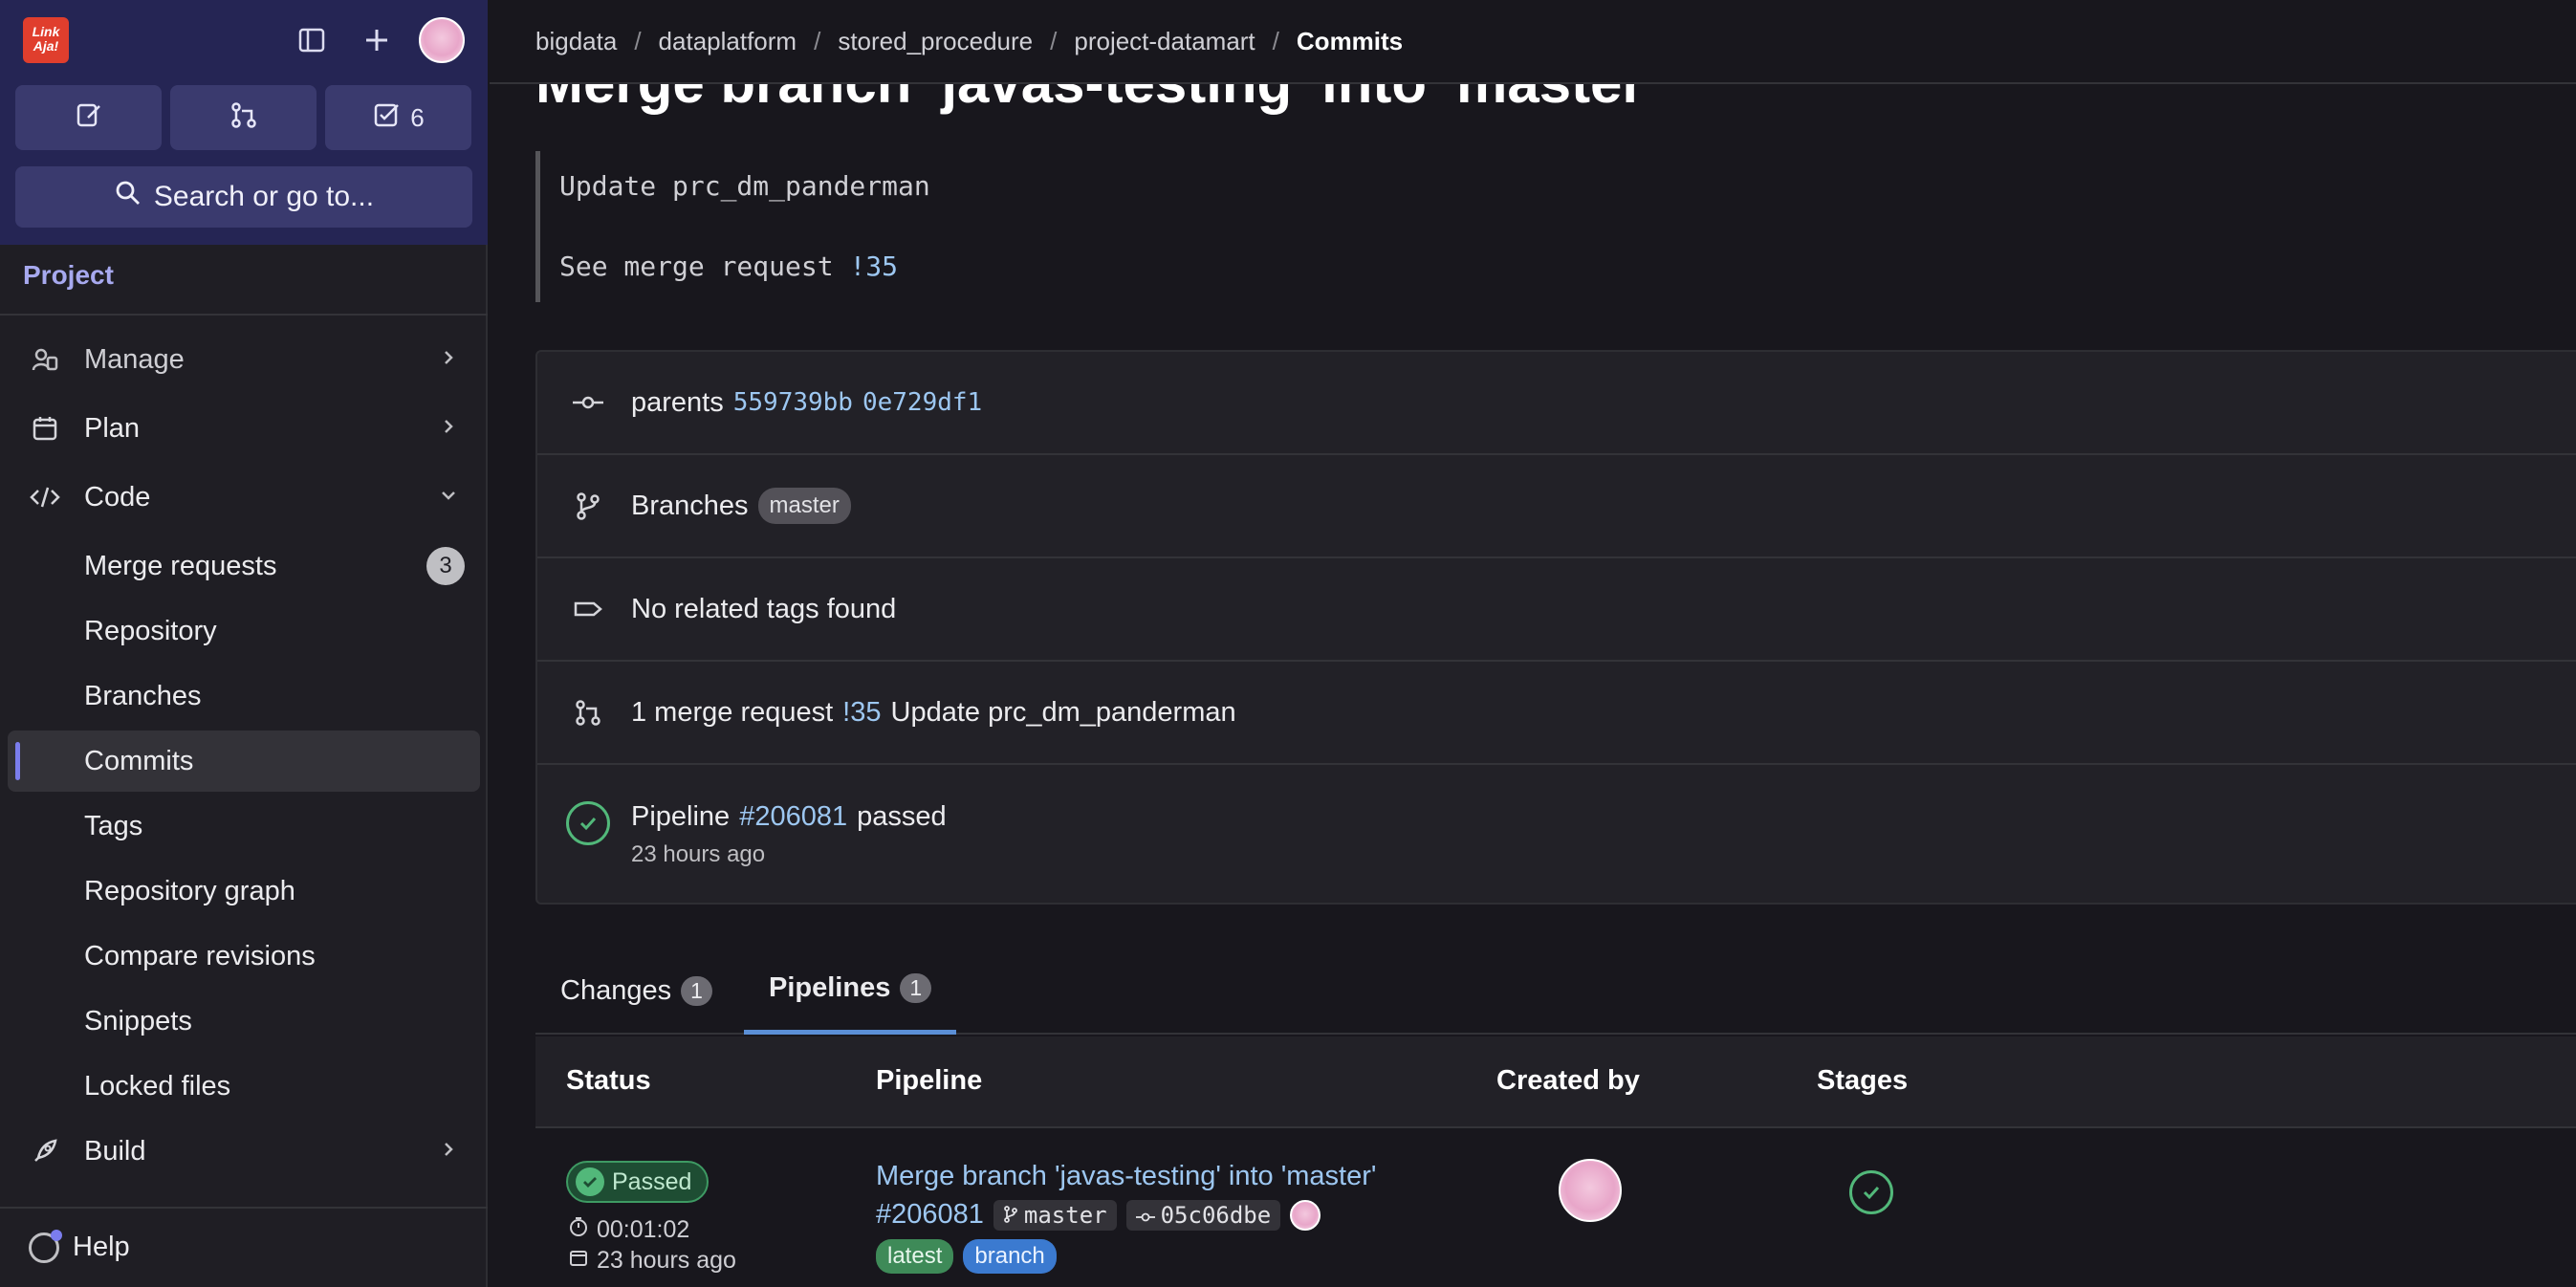  I want to click on duration: 00:01:02, so click(628, 1230).